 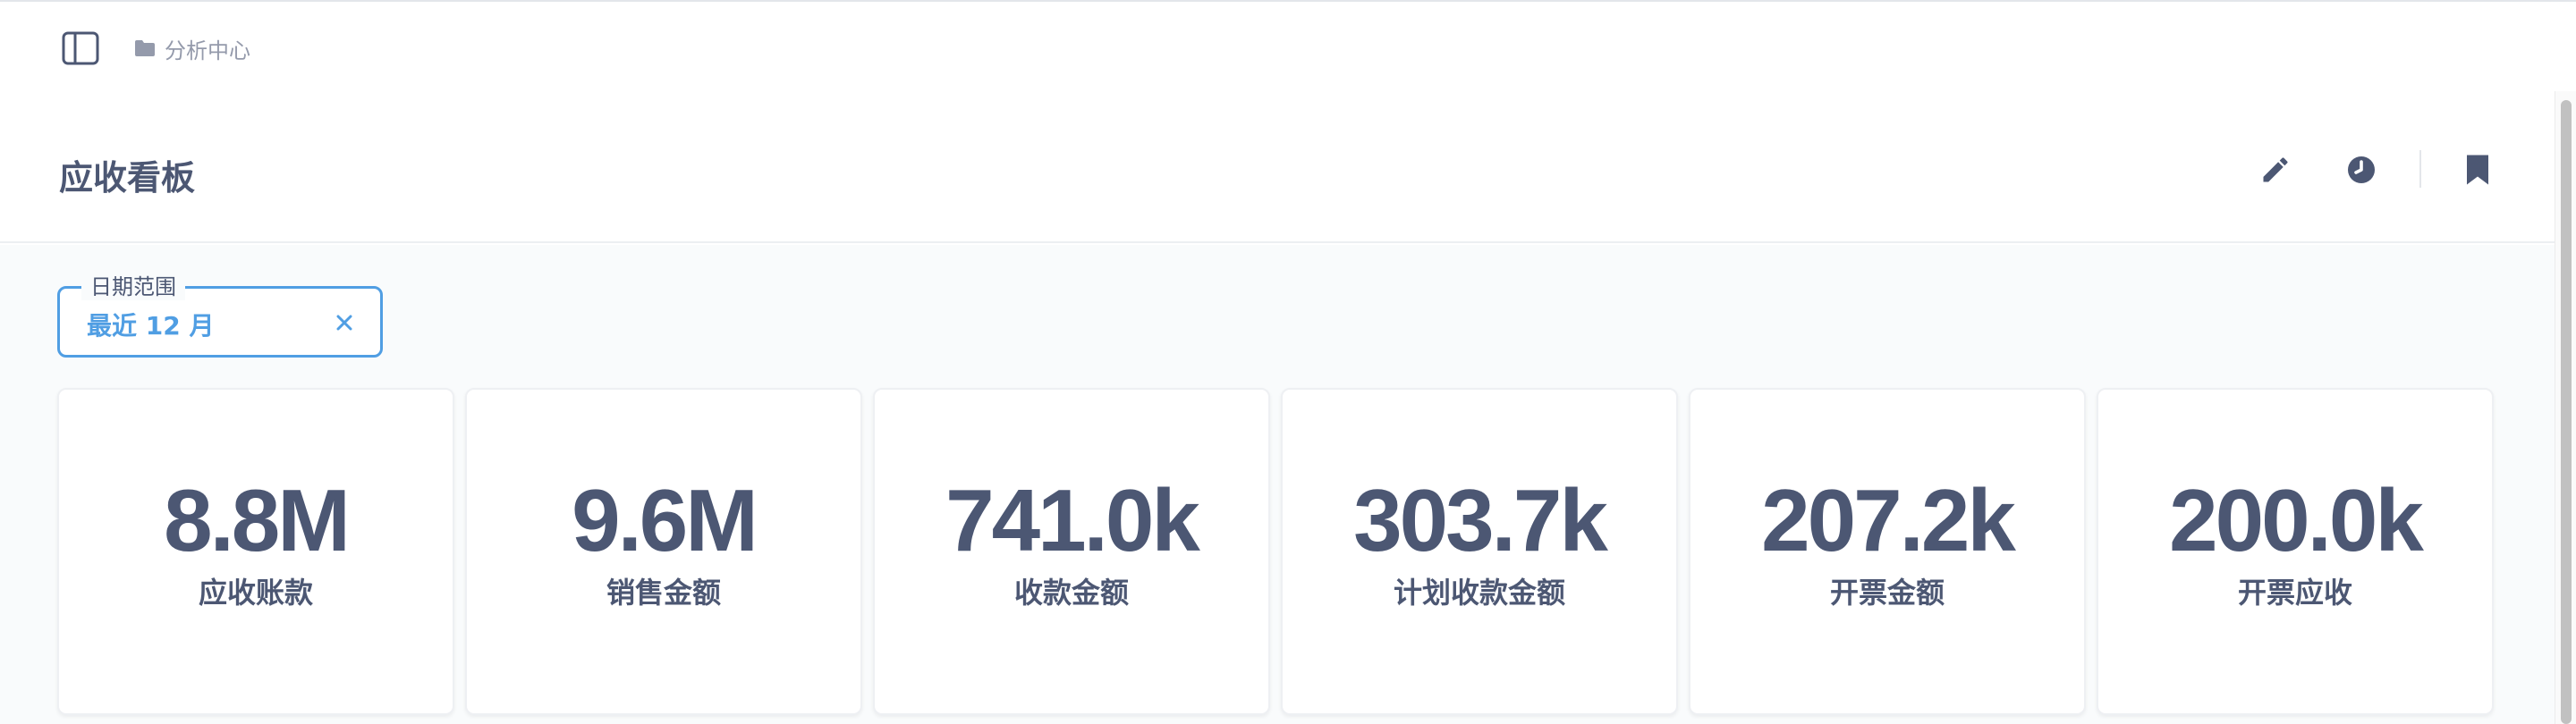 I want to click on bookmark-button, so click(x=2477, y=169).